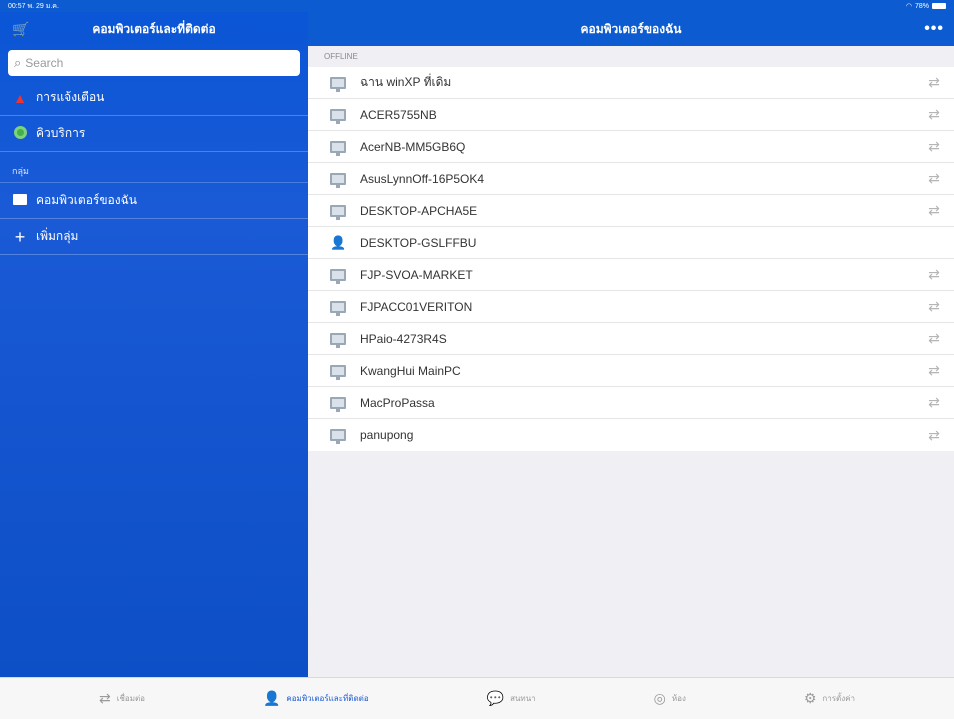 The width and height of the screenshot is (954, 719). I want to click on folder-icon, so click(20, 200).